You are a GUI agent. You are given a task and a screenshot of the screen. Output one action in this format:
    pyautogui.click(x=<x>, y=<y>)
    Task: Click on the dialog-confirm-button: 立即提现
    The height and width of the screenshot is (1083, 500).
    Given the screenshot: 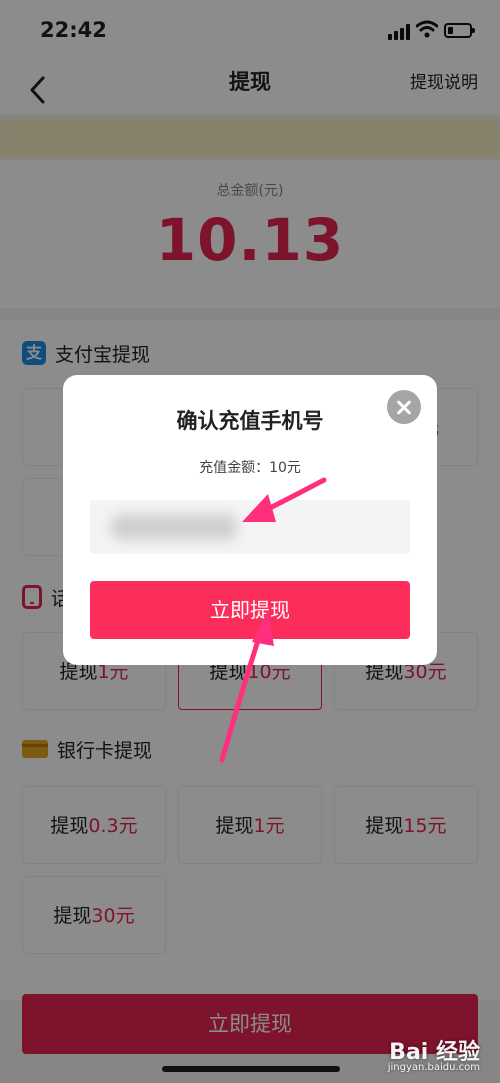 What is the action you would take?
    pyautogui.click(x=250, y=610)
    